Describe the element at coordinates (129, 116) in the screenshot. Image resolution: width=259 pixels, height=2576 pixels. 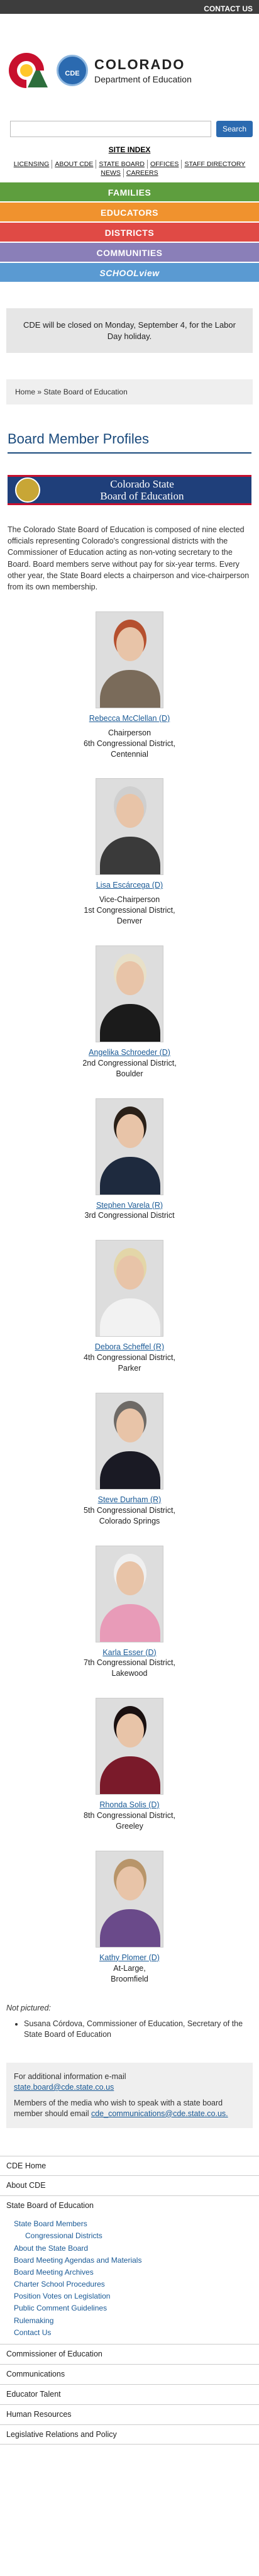
I see `search-bar: Search` at that location.